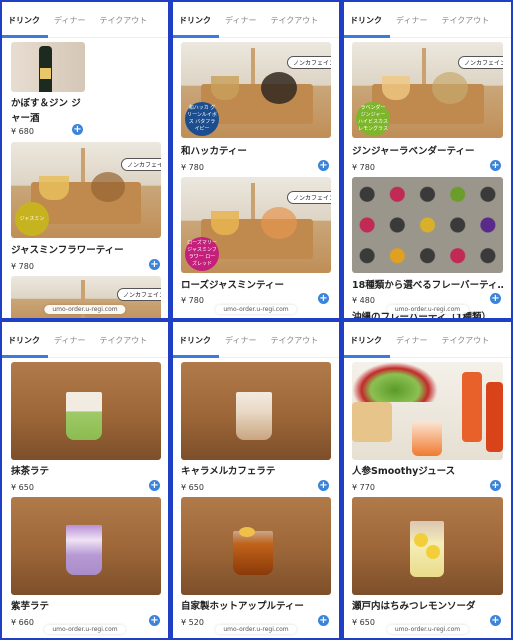 The height and width of the screenshot is (640, 513). Describe the element at coordinates (22, 622) in the screenshot. I see `menu-item-price: ¥ 660` at that location.